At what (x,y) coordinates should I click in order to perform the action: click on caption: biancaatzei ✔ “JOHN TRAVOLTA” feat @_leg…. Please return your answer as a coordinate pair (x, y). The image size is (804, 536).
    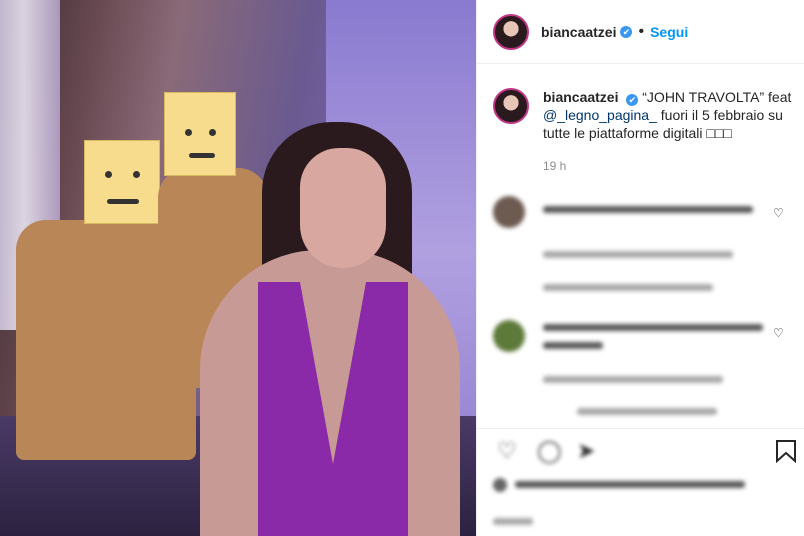
    Looking at the image, I should click on (642, 115).